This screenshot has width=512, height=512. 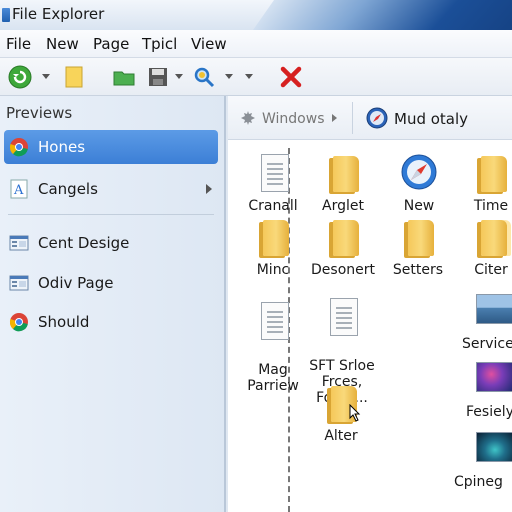 I want to click on file-item-arglet: Arglet, so click(x=343, y=184).